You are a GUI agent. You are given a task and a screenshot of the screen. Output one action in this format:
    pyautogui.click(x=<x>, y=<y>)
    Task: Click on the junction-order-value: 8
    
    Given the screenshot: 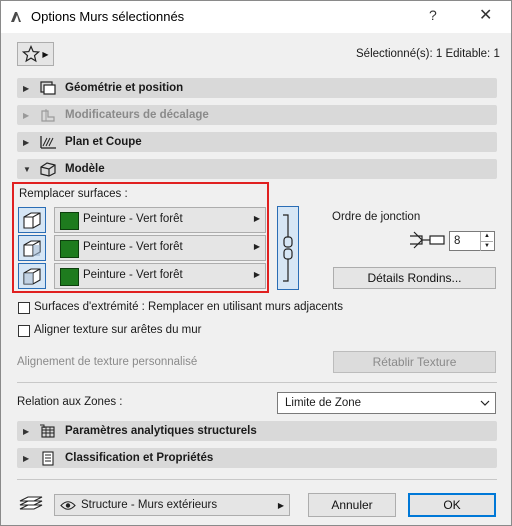 What is the action you would take?
    pyautogui.click(x=457, y=241)
    